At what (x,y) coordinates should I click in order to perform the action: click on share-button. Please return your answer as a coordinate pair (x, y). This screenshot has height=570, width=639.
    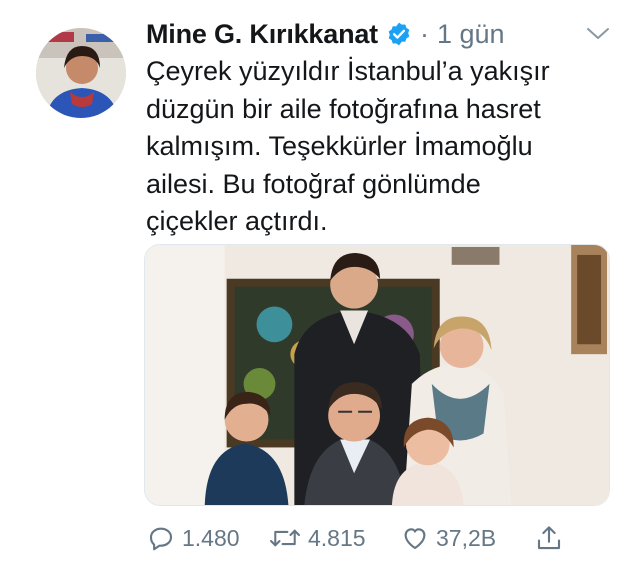
    Looking at the image, I should click on (549, 538).